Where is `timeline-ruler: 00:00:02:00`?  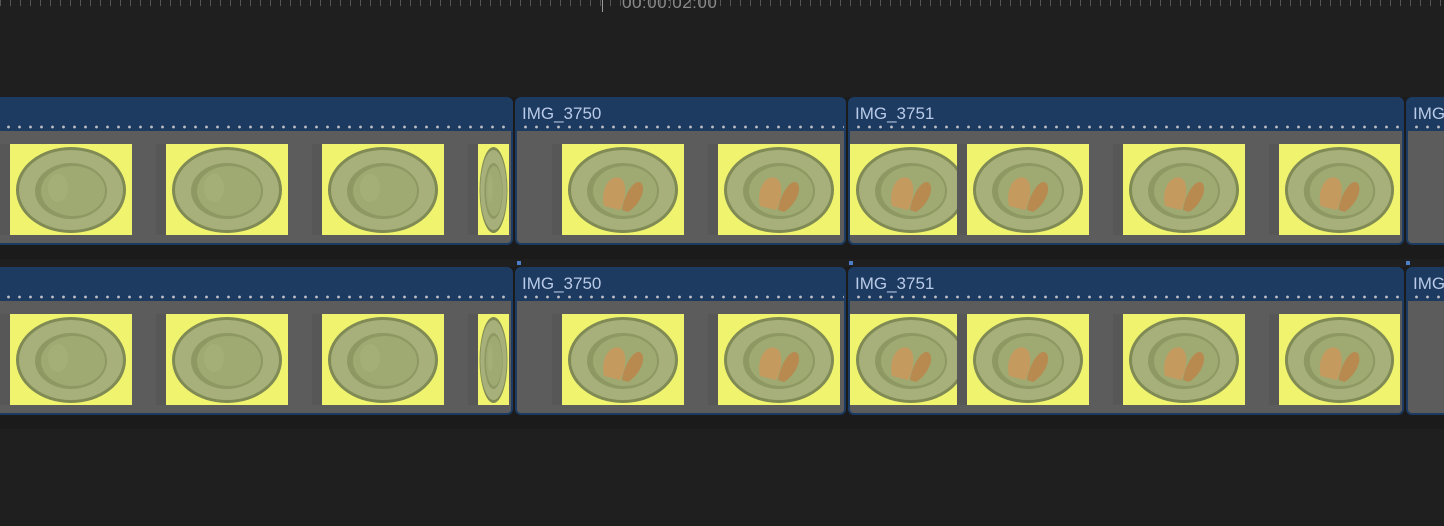
timeline-ruler: 00:00:02:00 is located at coordinates (722, 7).